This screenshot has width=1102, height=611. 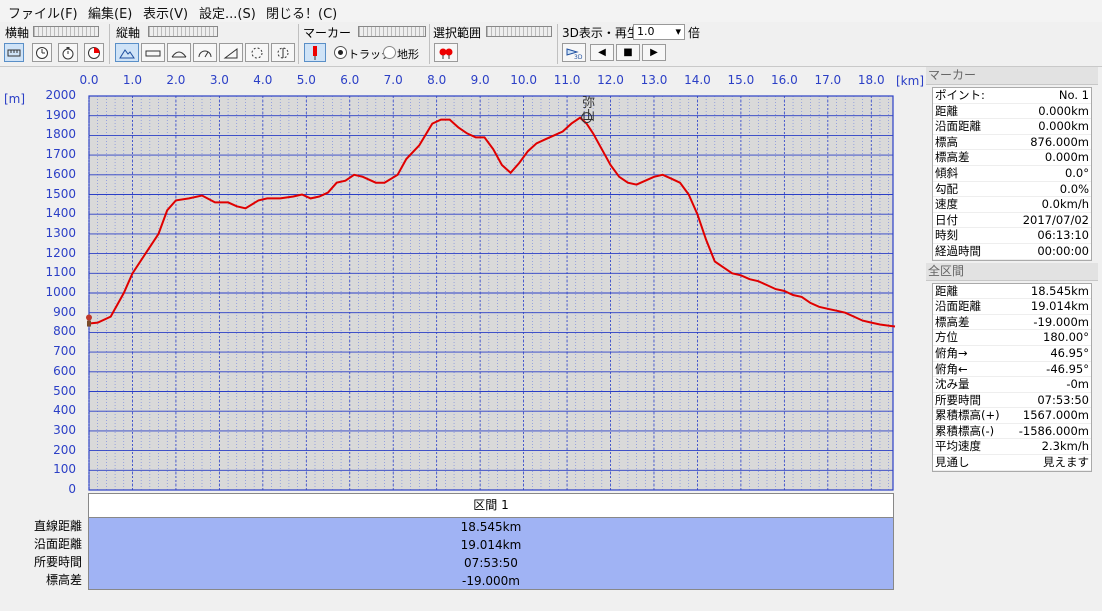 What do you see at coordinates (1012, 158) in the screenshot?
I see `info-row: 標高差 0.000m` at bounding box center [1012, 158].